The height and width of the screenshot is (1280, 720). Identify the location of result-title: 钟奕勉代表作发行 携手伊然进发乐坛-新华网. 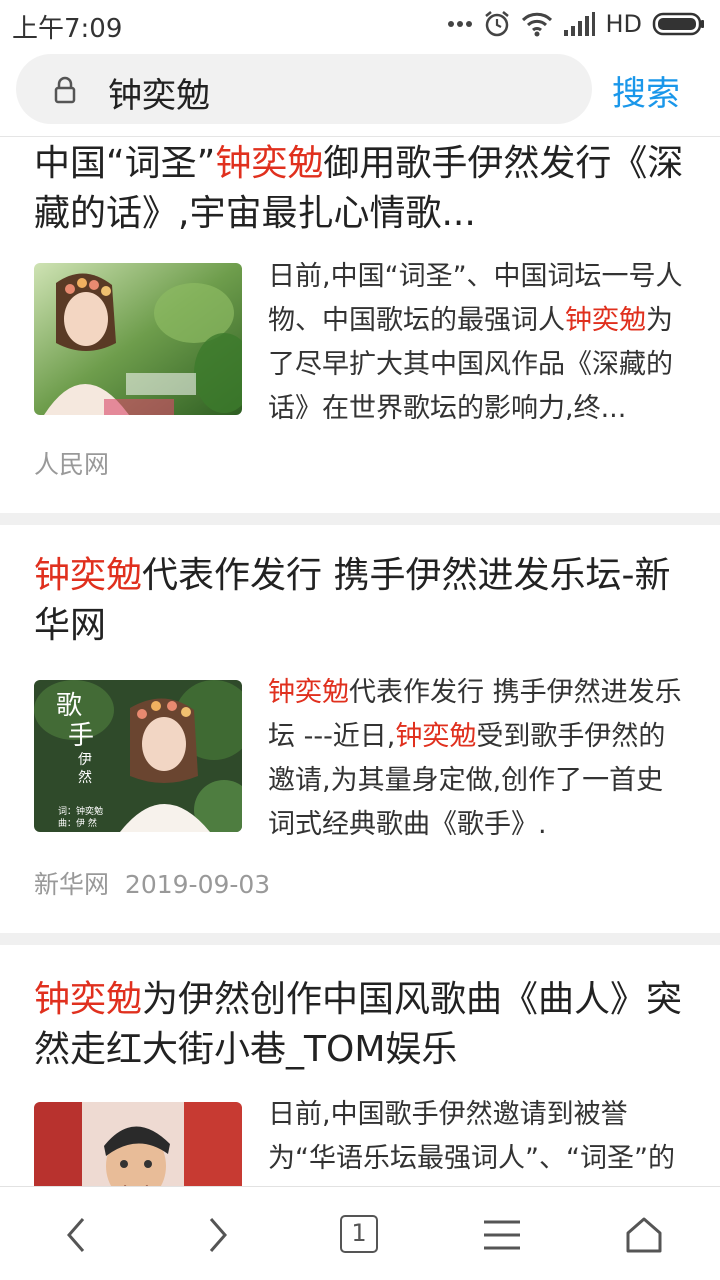
(360, 601).